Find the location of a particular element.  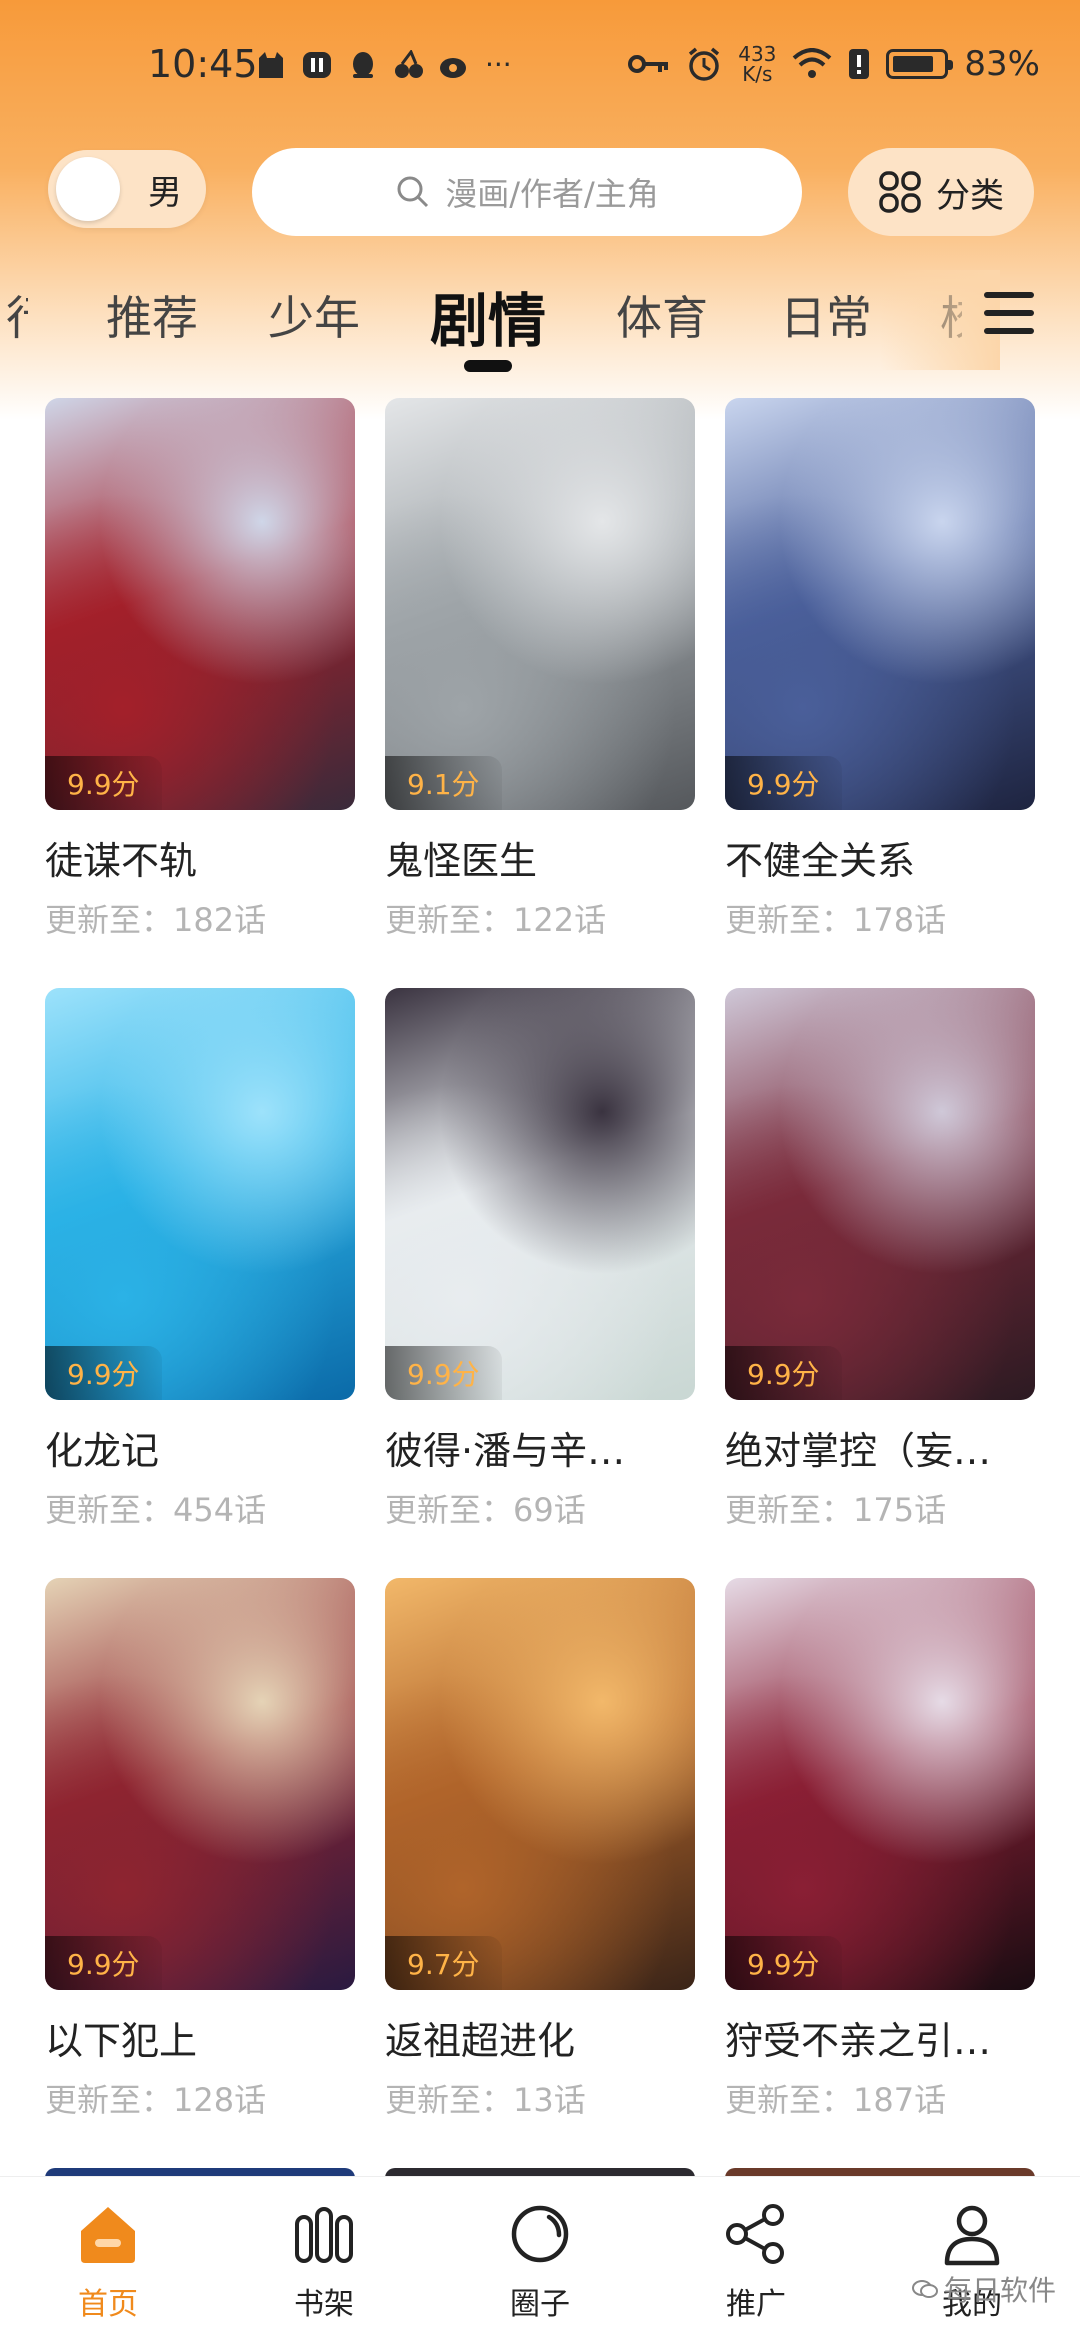

comic-update: 更新至：454话 is located at coordinates (156, 1510).